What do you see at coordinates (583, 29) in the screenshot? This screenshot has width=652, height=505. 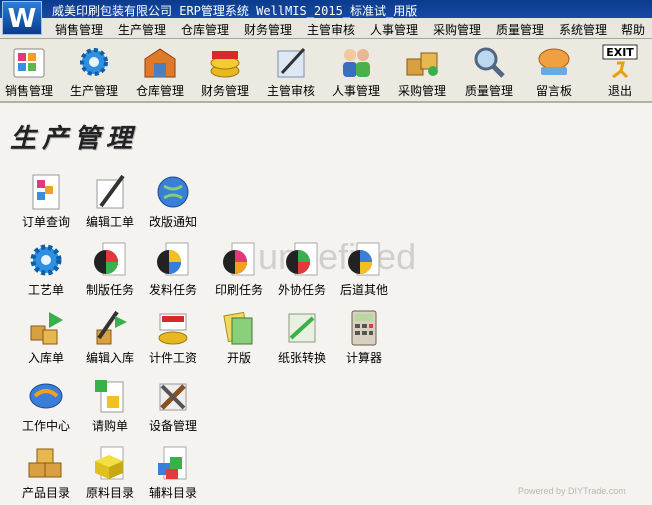 I see `menu-system: 系统管理` at bounding box center [583, 29].